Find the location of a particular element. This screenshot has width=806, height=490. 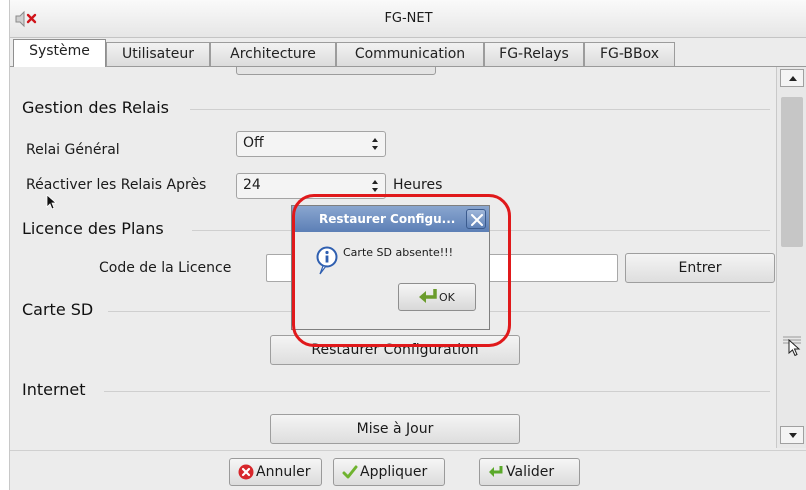

scroll-down-button is located at coordinates (792, 435).